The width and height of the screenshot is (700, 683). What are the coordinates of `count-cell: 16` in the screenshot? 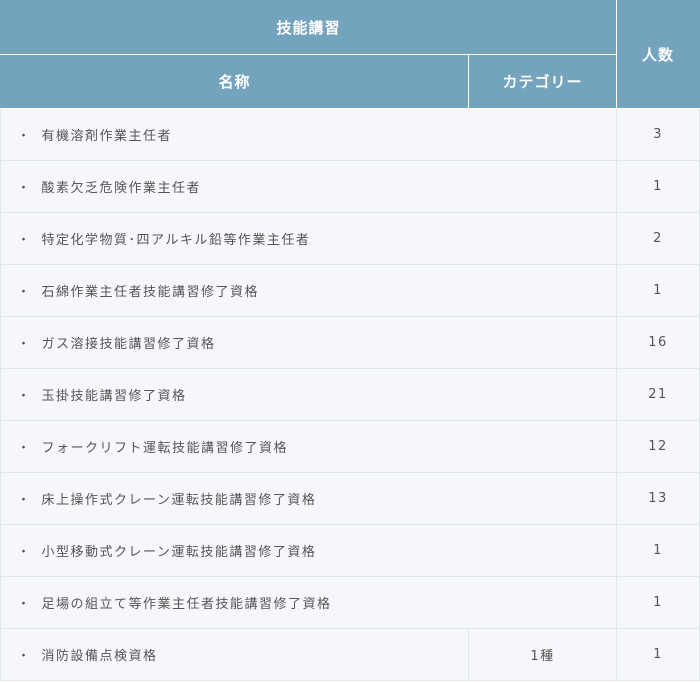 It's located at (658, 342).